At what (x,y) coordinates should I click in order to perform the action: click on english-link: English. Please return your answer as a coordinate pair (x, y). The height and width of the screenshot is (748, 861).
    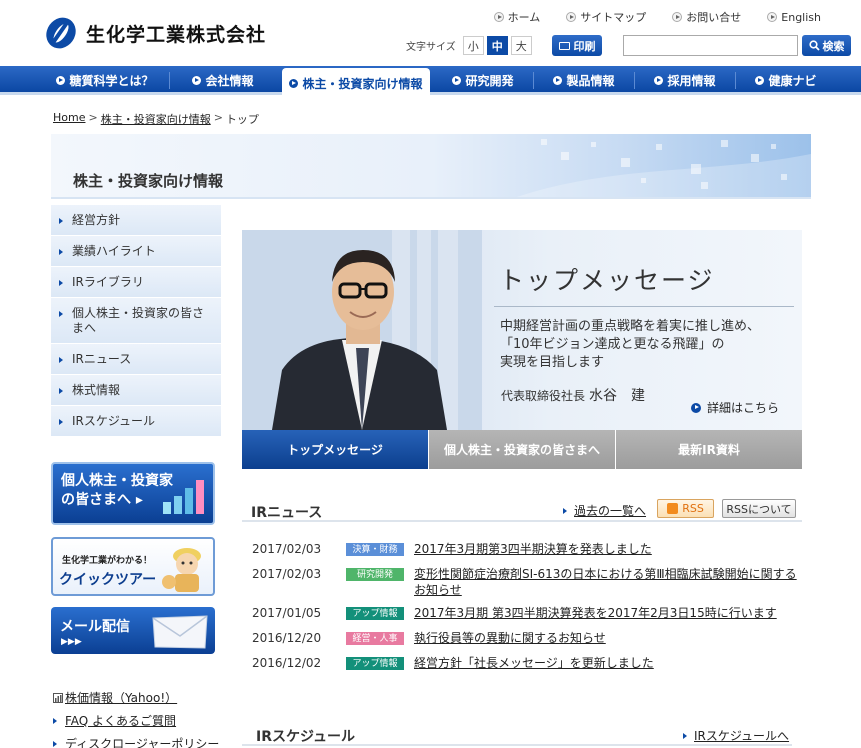
    Looking at the image, I should click on (794, 17).